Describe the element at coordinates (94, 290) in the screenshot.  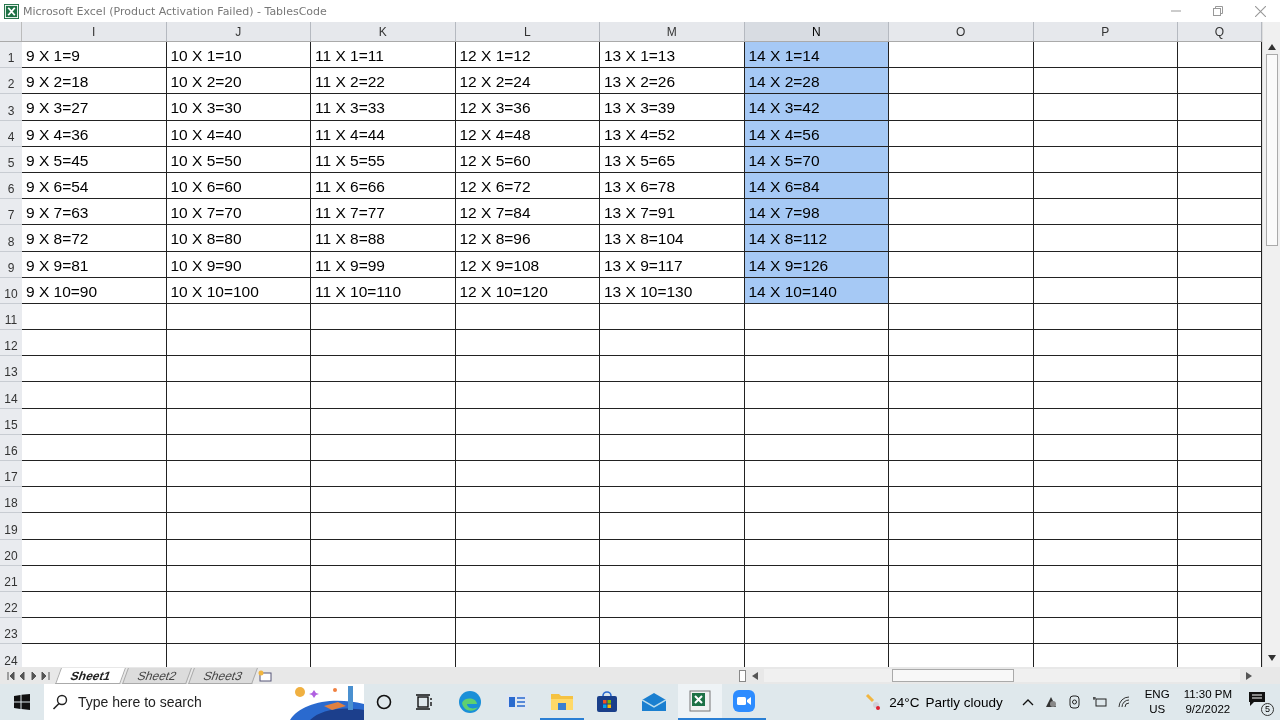
I see `table-cell: 9 X 10=90` at that location.